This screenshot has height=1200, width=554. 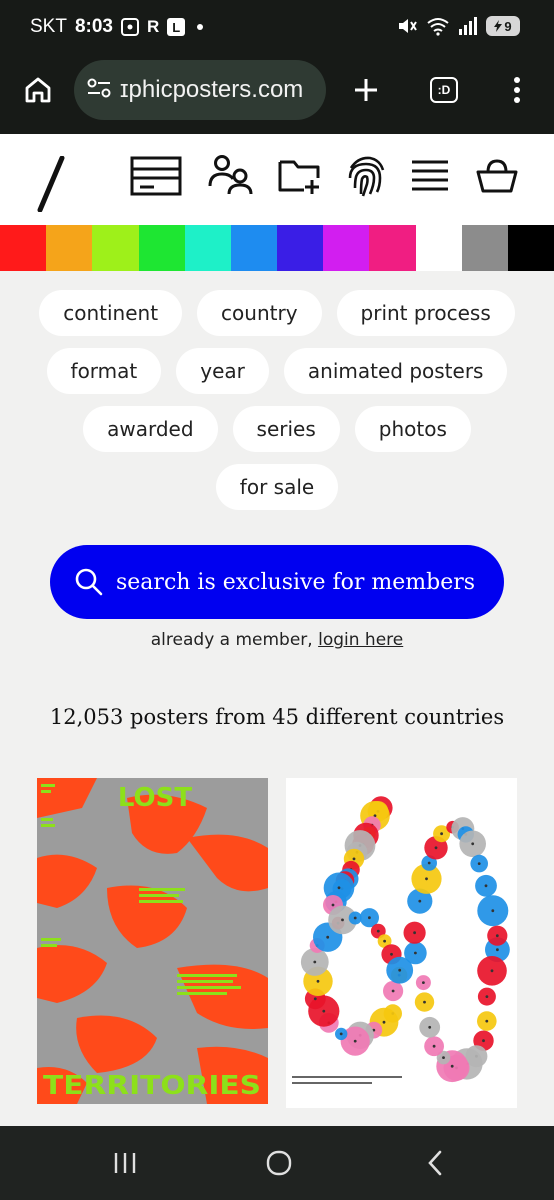 I want to click on r-icon: R, so click(x=153, y=26).